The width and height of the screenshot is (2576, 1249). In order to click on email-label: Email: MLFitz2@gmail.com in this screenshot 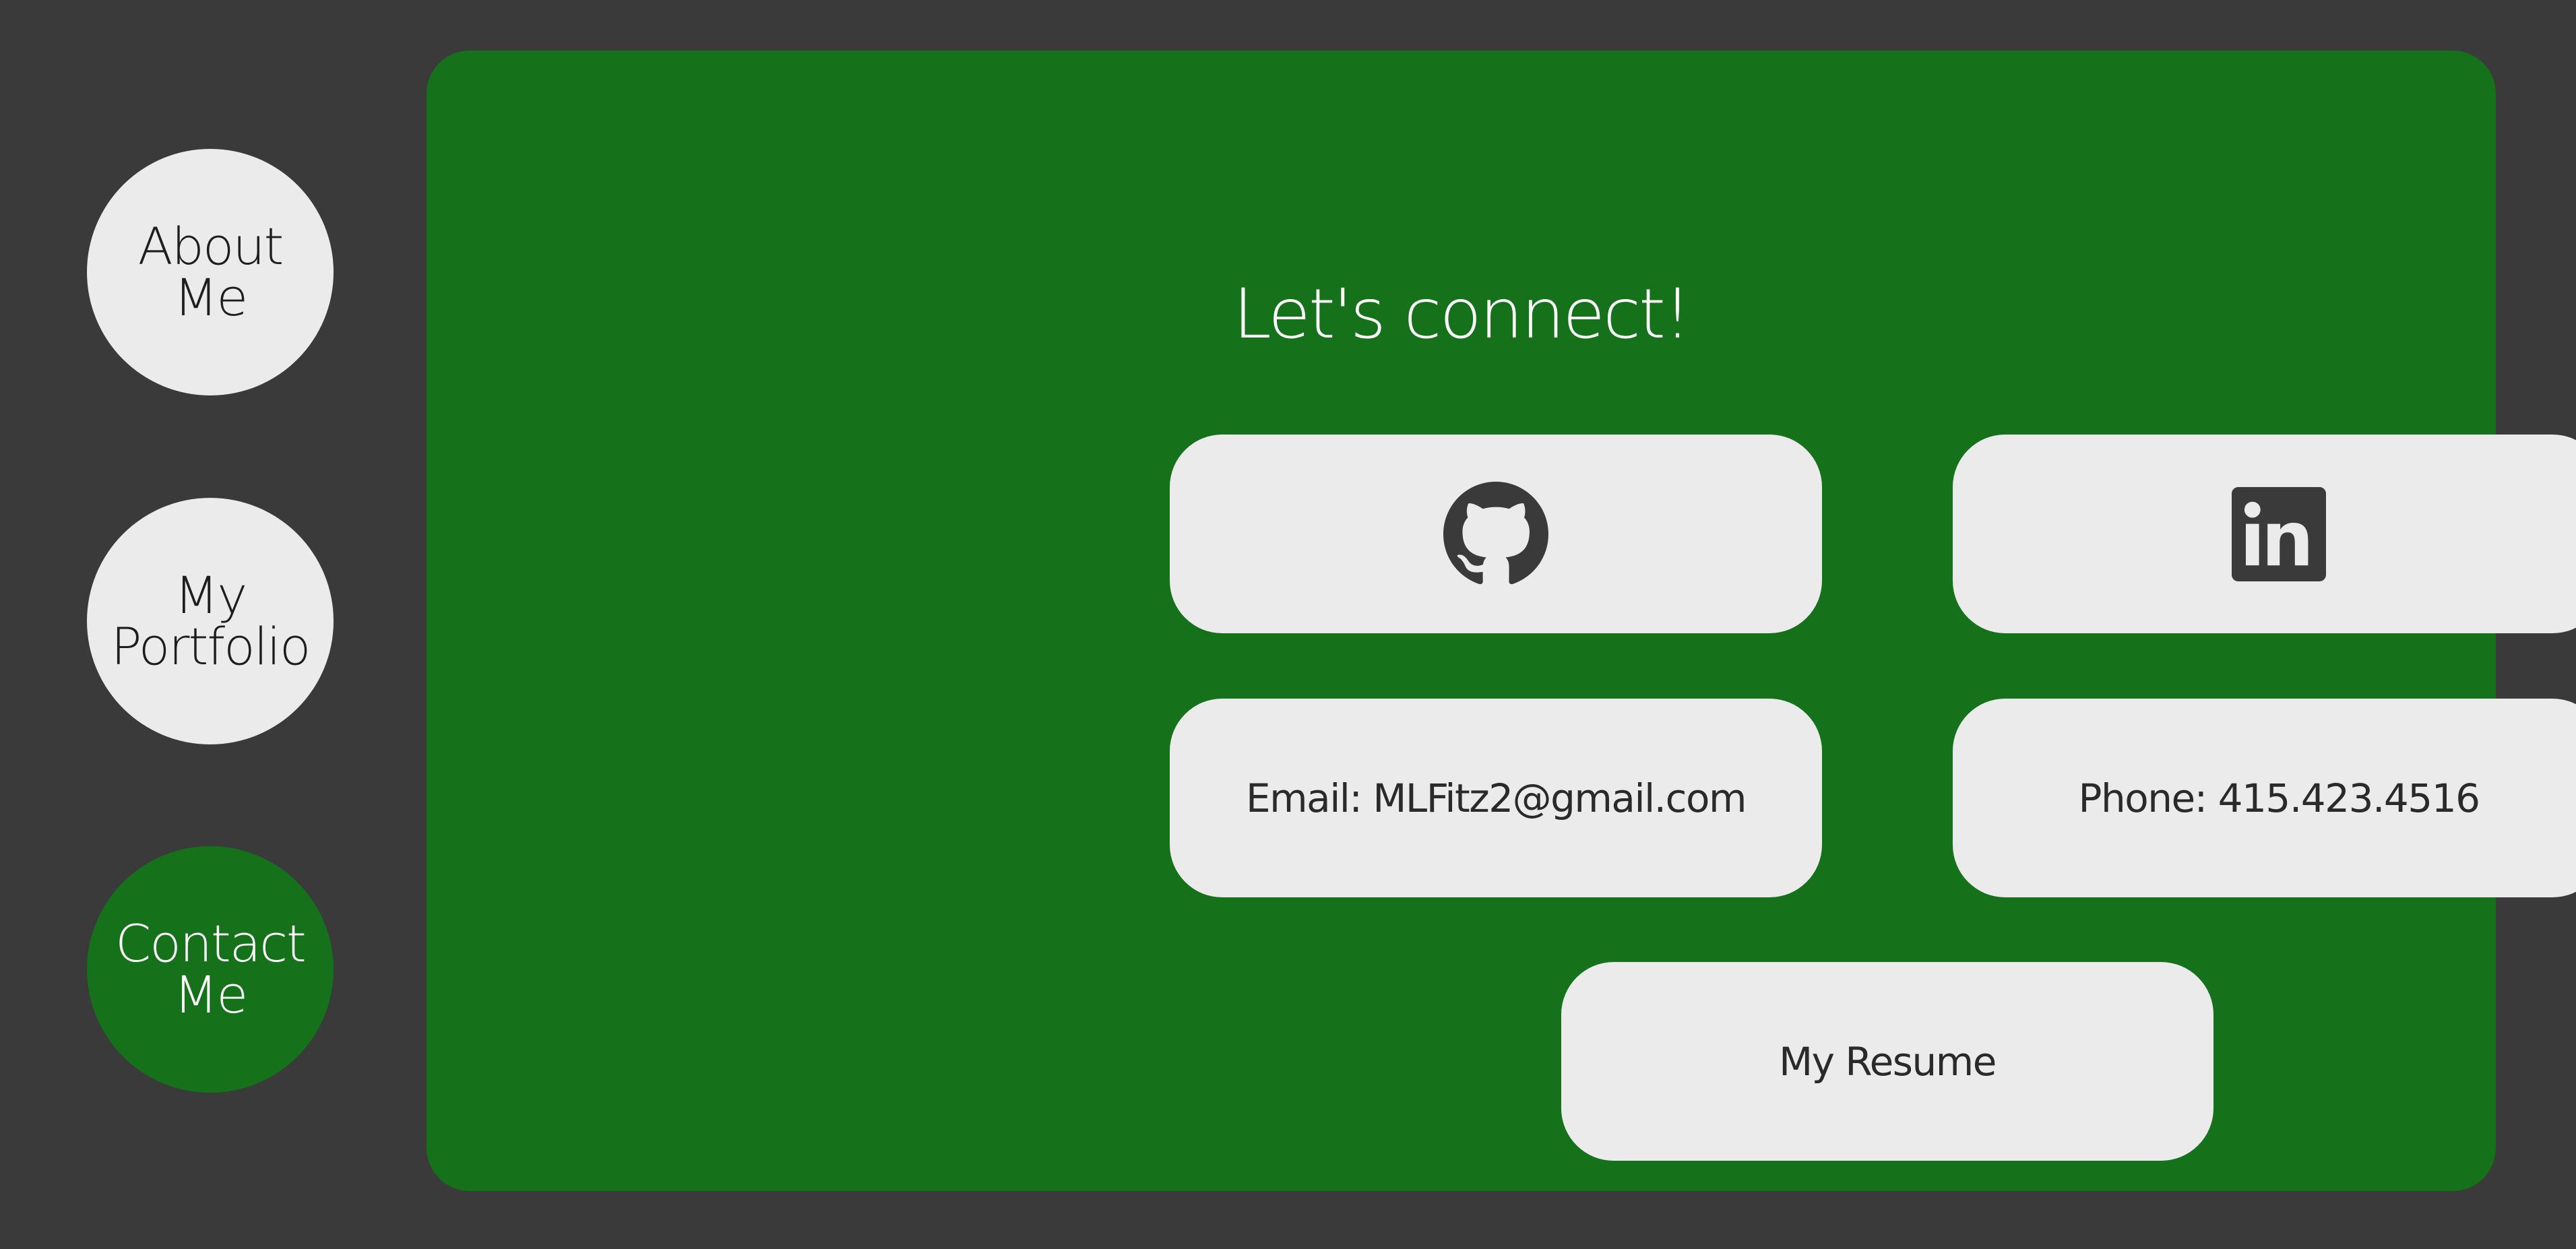, I will do `click(1496, 798)`.